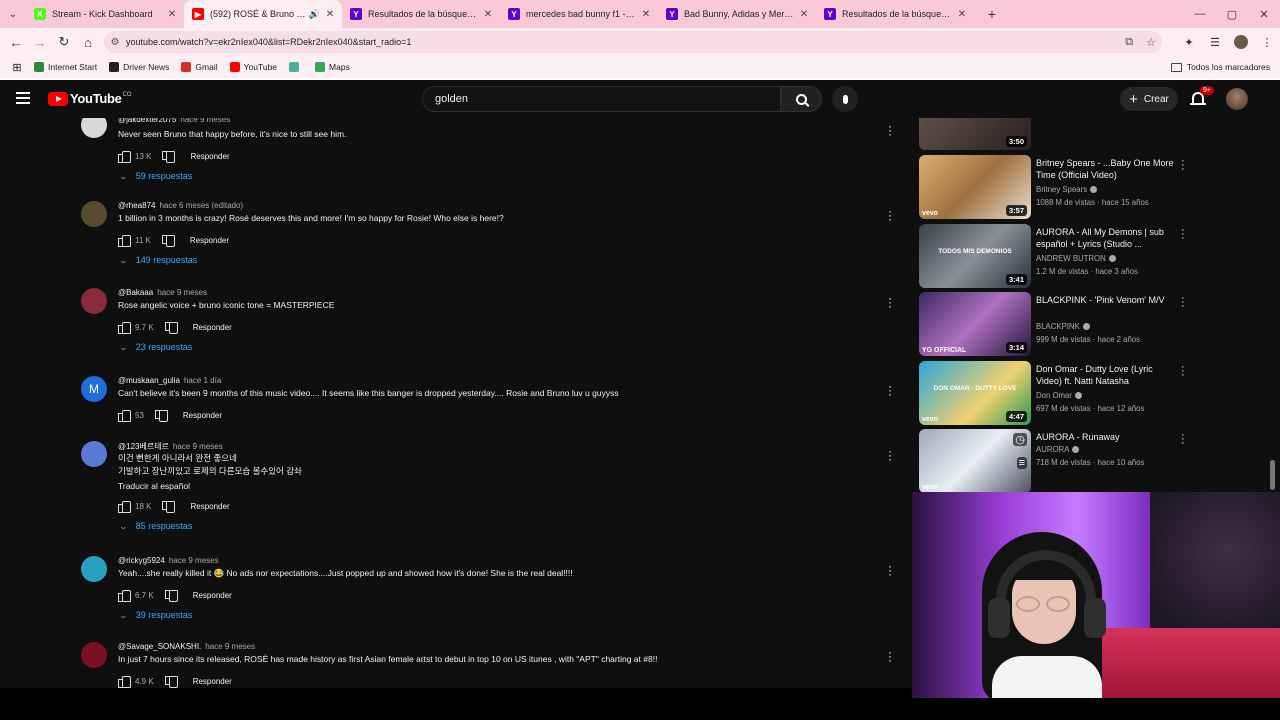  Describe the element at coordinates (975, 460) in the screenshot. I see `video-thumbnail: vevo ◷ ≡` at that location.